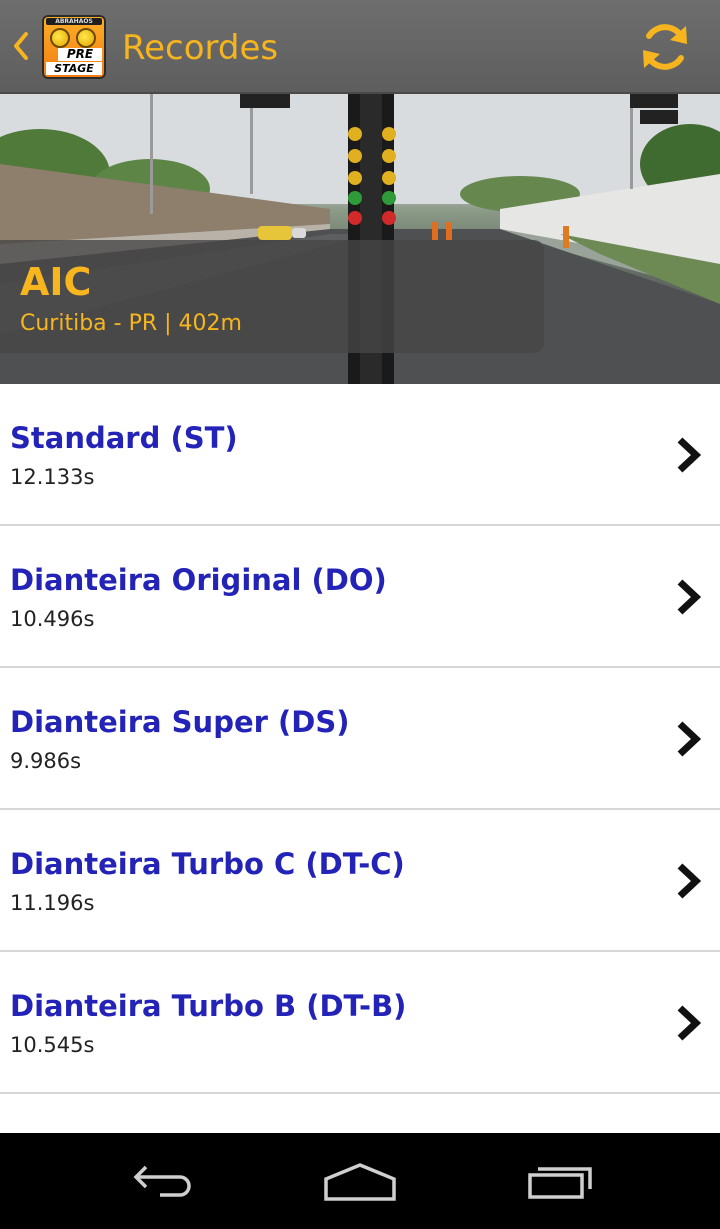 Image resolution: width=720 pixels, height=1229 pixels. What do you see at coordinates (74, 21) in the screenshot?
I see `app-icon-strip: ABRAHAOS` at bounding box center [74, 21].